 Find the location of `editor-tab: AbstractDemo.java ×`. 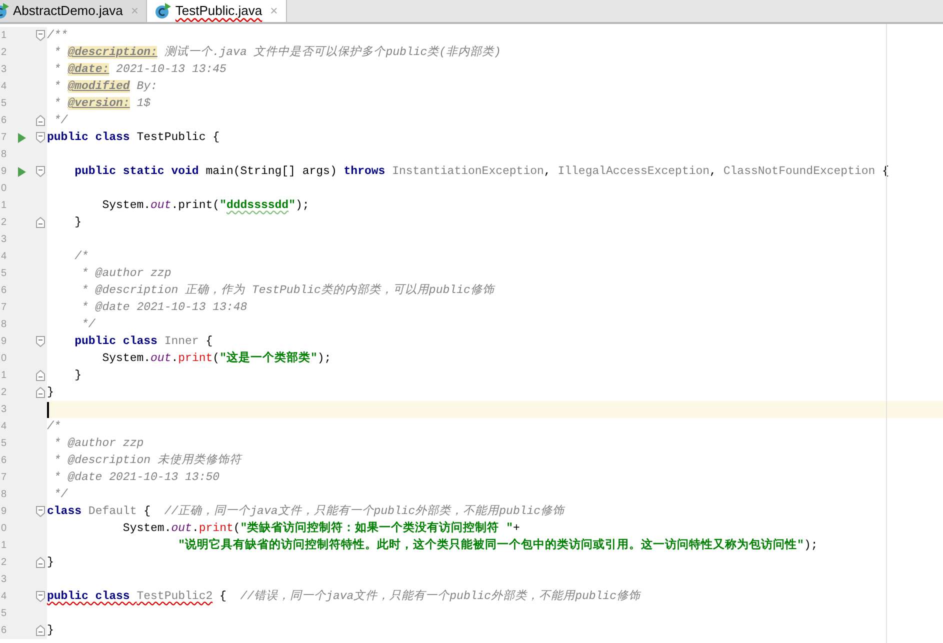

editor-tab: AbstractDemo.java × is located at coordinates (74, 11).